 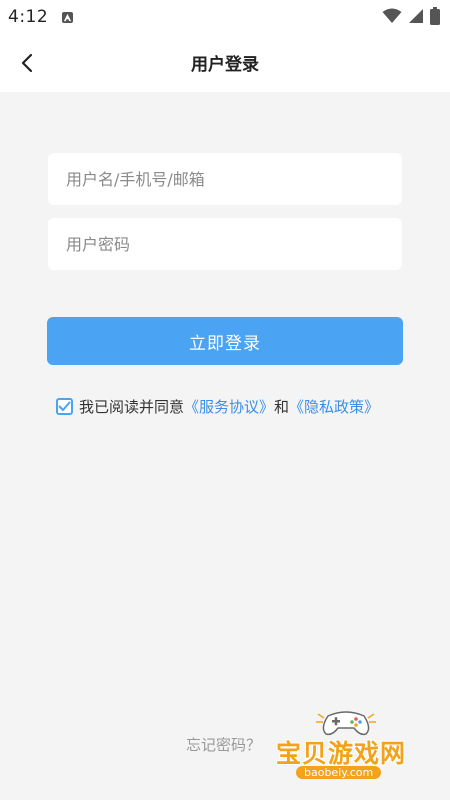 What do you see at coordinates (225, 17) in the screenshot?
I see `status-bar: 4:12` at bounding box center [225, 17].